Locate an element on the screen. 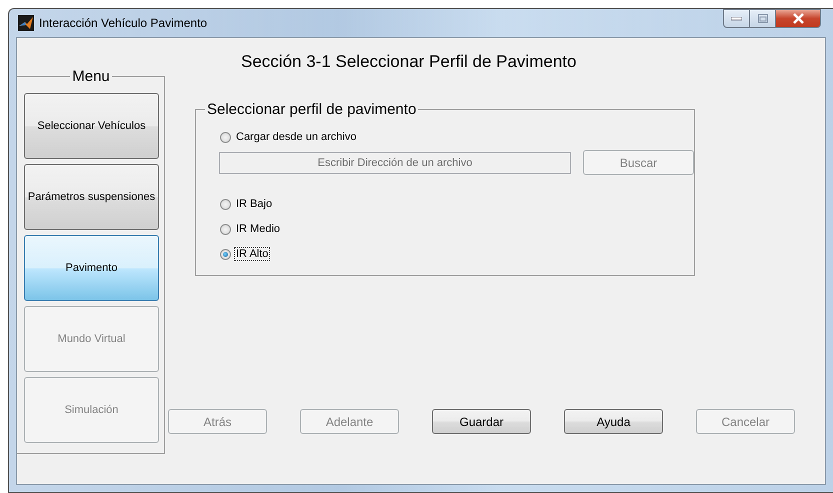 The height and width of the screenshot is (493, 833). minimize-button is located at coordinates (736, 18).